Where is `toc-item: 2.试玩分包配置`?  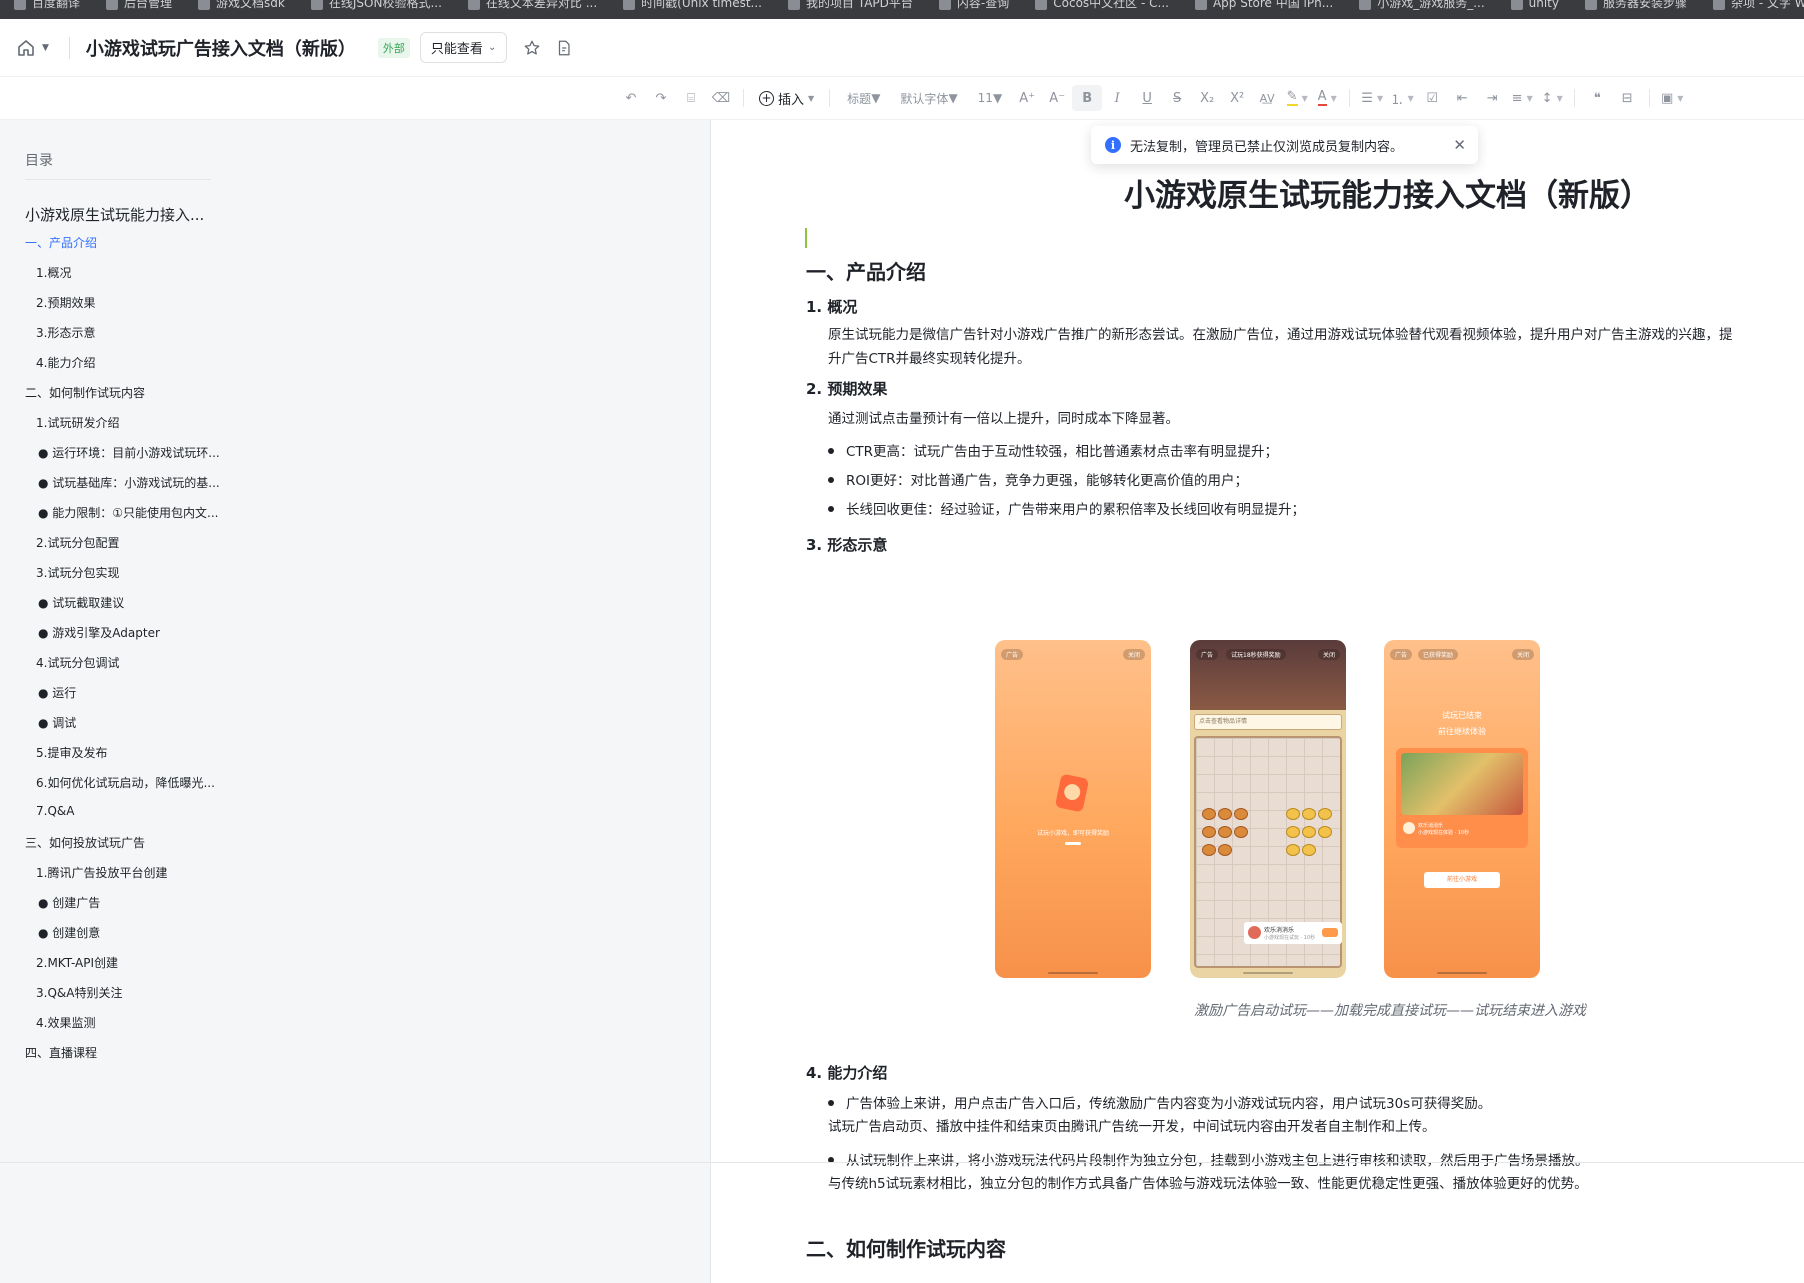
toc-item: 2.试玩分包配置 is located at coordinates (77, 542).